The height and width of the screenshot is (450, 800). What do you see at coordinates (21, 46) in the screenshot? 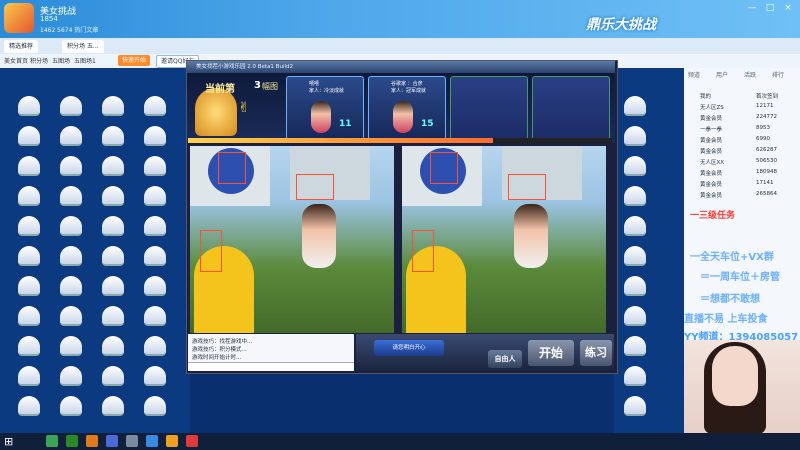
I see `tab-featured: 精选推荐` at bounding box center [21, 46].